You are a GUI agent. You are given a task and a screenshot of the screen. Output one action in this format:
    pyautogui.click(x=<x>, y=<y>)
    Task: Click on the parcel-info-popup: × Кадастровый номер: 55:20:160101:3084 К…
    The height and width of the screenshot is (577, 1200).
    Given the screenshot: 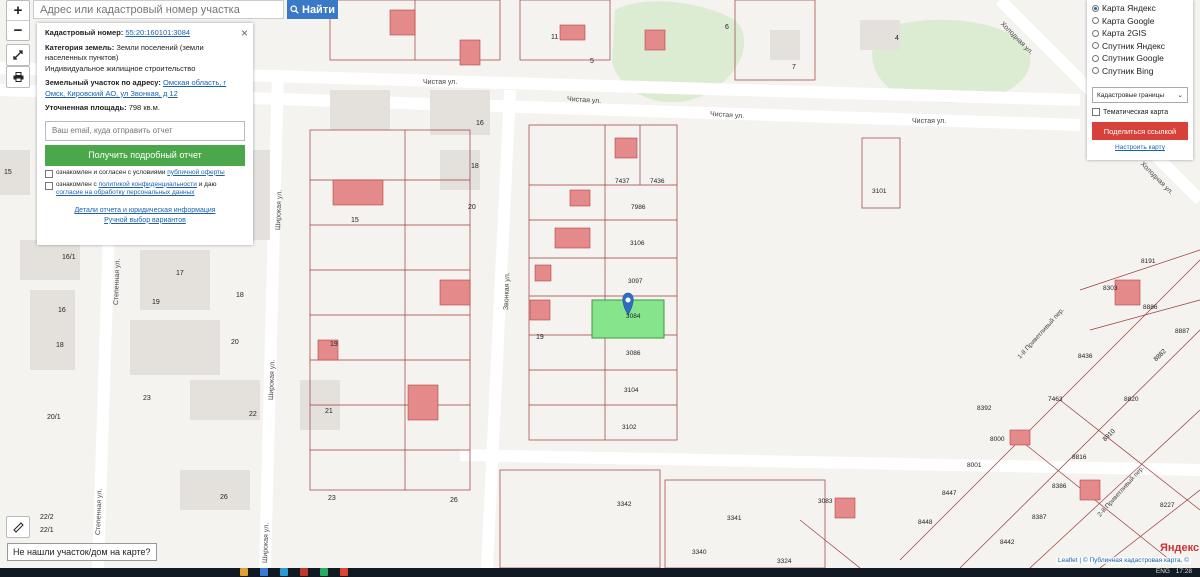 What is the action you would take?
    pyautogui.click(x=145, y=134)
    